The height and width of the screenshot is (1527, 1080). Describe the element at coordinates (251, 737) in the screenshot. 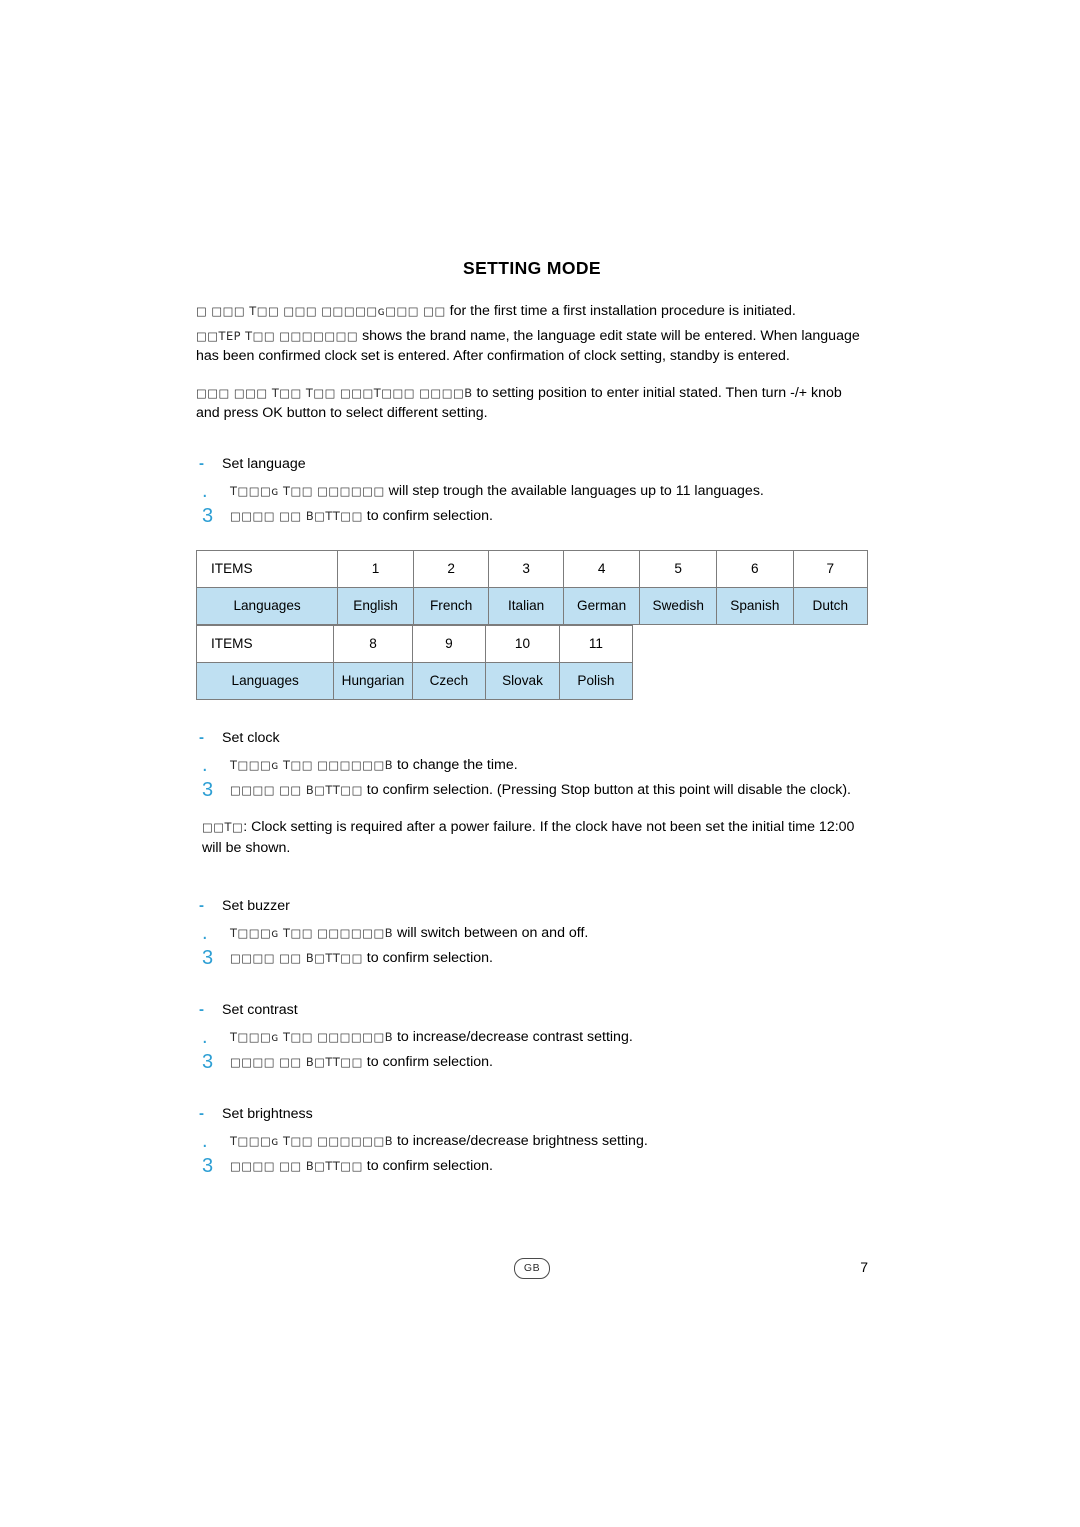

I see `section-label: Set clock` at that location.